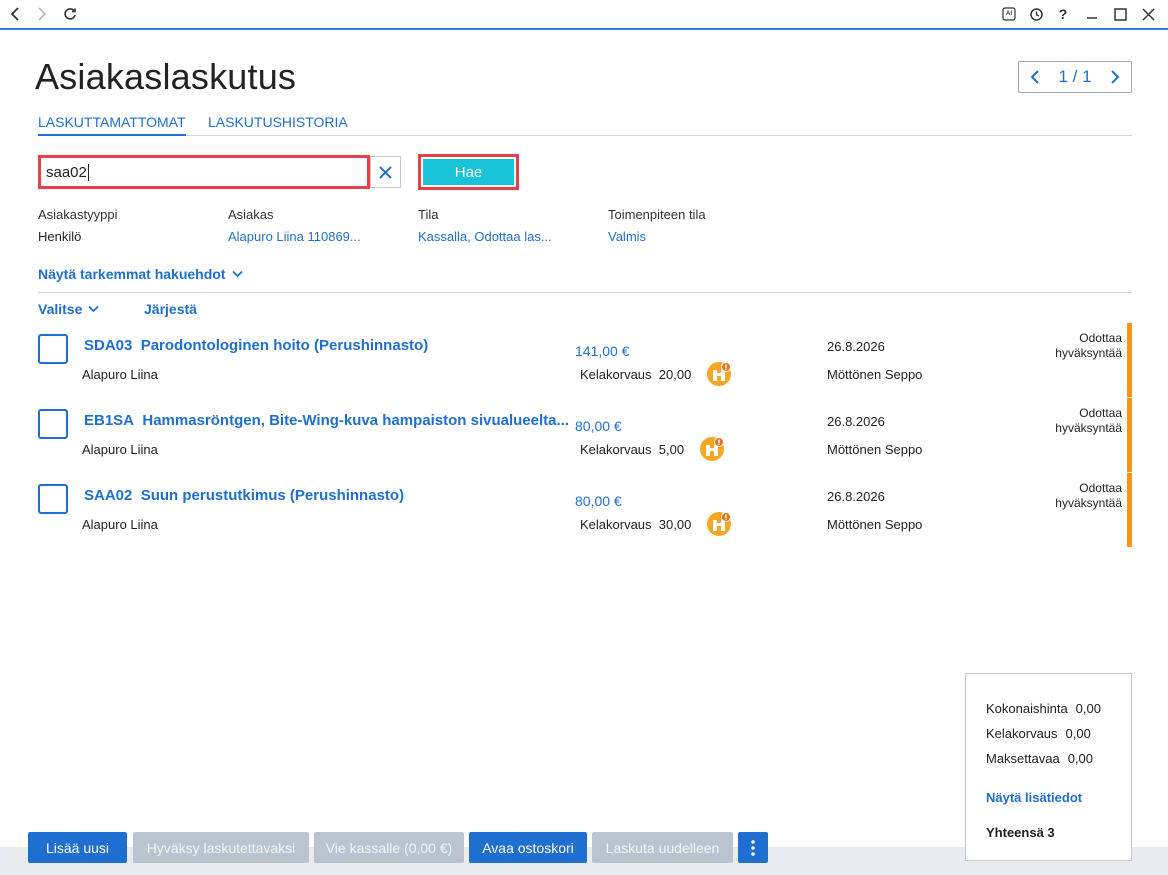  I want to click on reload-icon, so click(70, 14).